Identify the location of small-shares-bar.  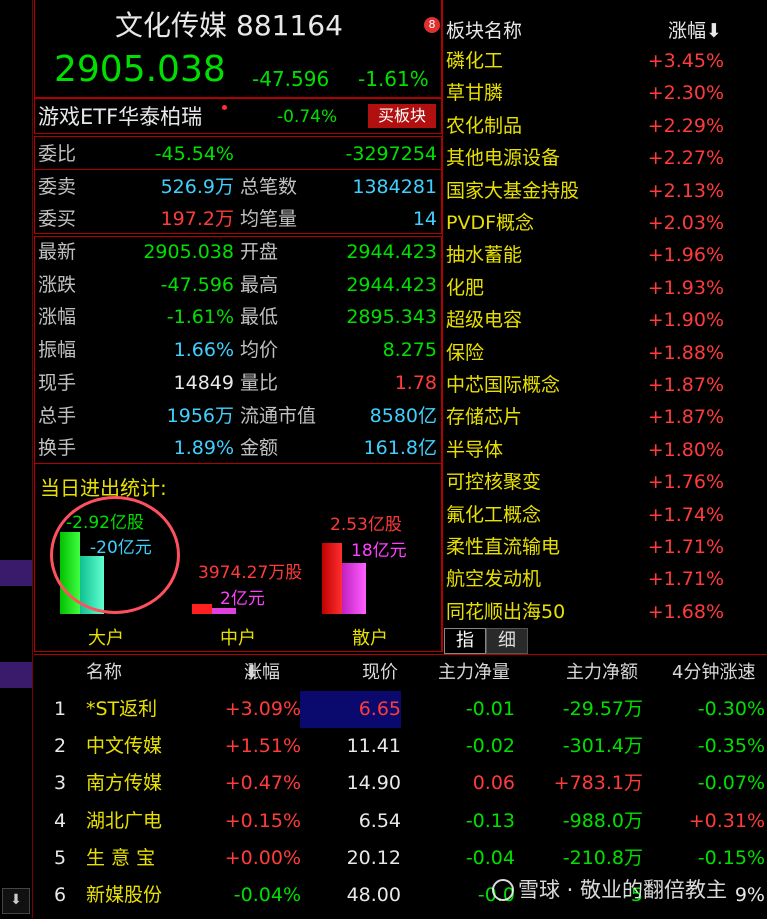
(332, 578).